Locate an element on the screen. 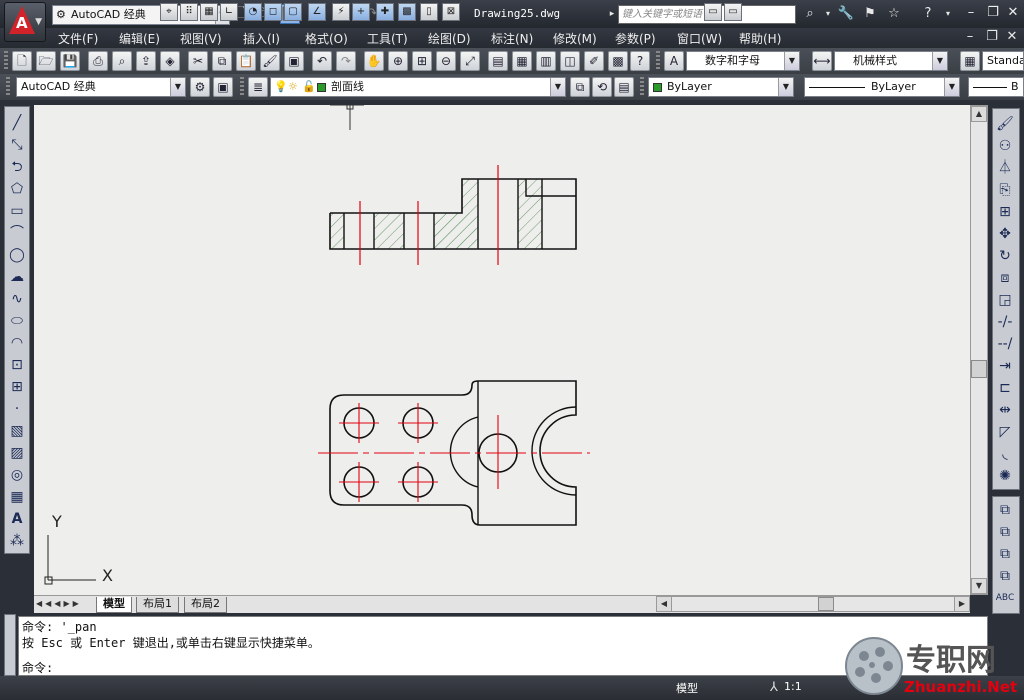 This screenshot has height=700, width=1024. polar-tracking-icon: ◔ is located at coordinates (253, 12).